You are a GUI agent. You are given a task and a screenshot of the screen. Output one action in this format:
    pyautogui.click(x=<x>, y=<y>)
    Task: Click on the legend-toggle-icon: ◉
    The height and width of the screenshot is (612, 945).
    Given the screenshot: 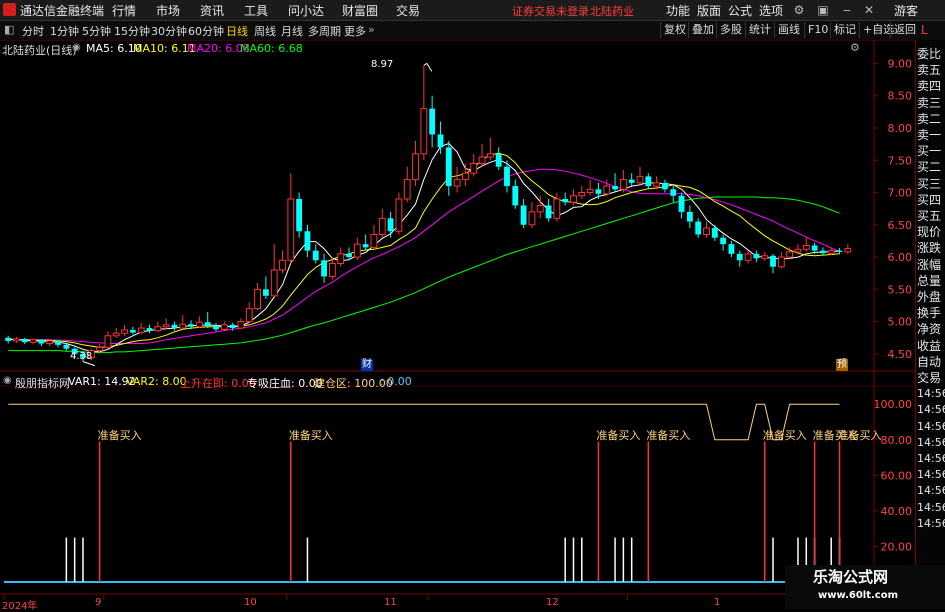 What is the action you would take?
    pyautogui.click(x=76, y=47)
    